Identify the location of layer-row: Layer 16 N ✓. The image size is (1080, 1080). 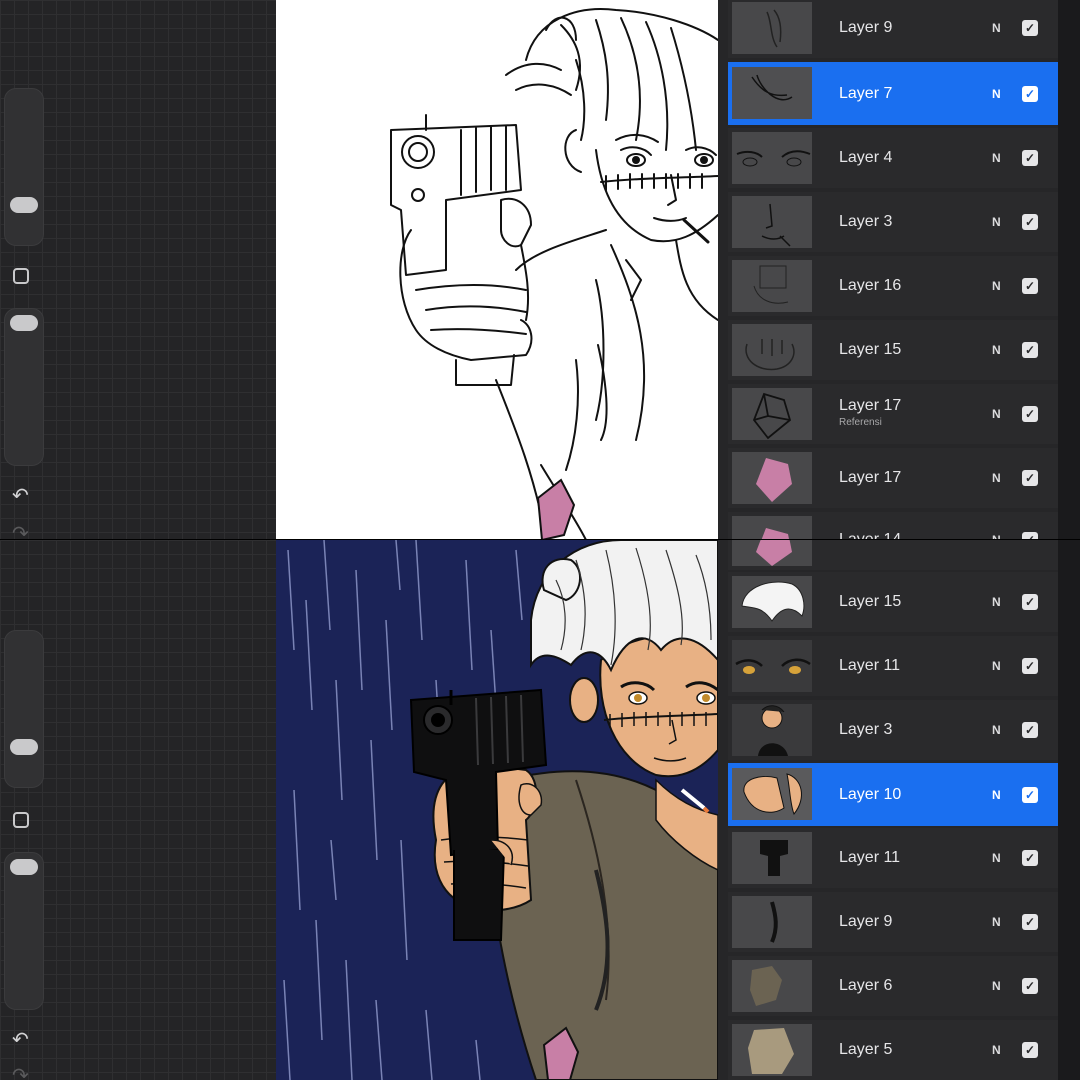
(893, 286).